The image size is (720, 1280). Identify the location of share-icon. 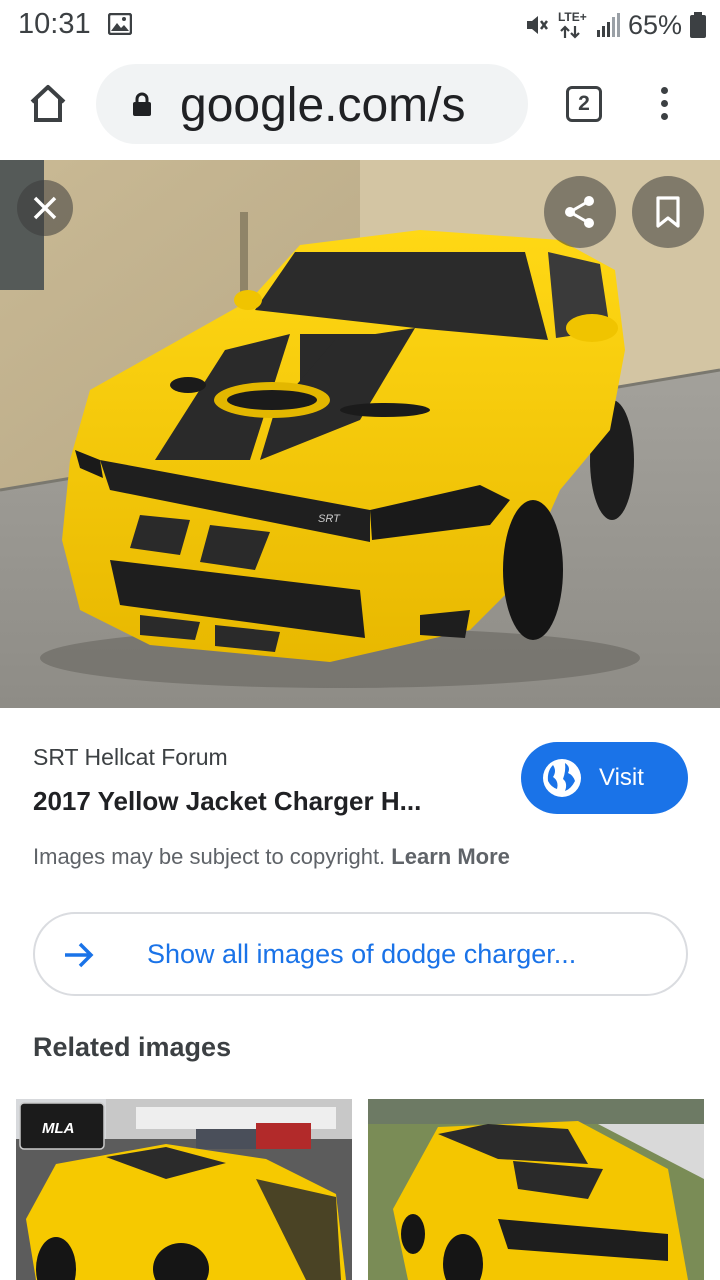
(579, 212).